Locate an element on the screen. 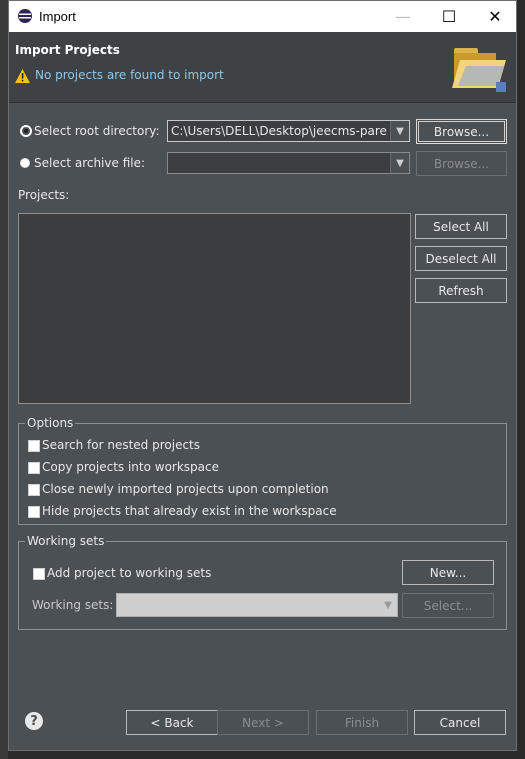 Image resolution: width=525 pixels, height=759 pixels. refresh-label: Refresh is located at coordinates (461, 290).